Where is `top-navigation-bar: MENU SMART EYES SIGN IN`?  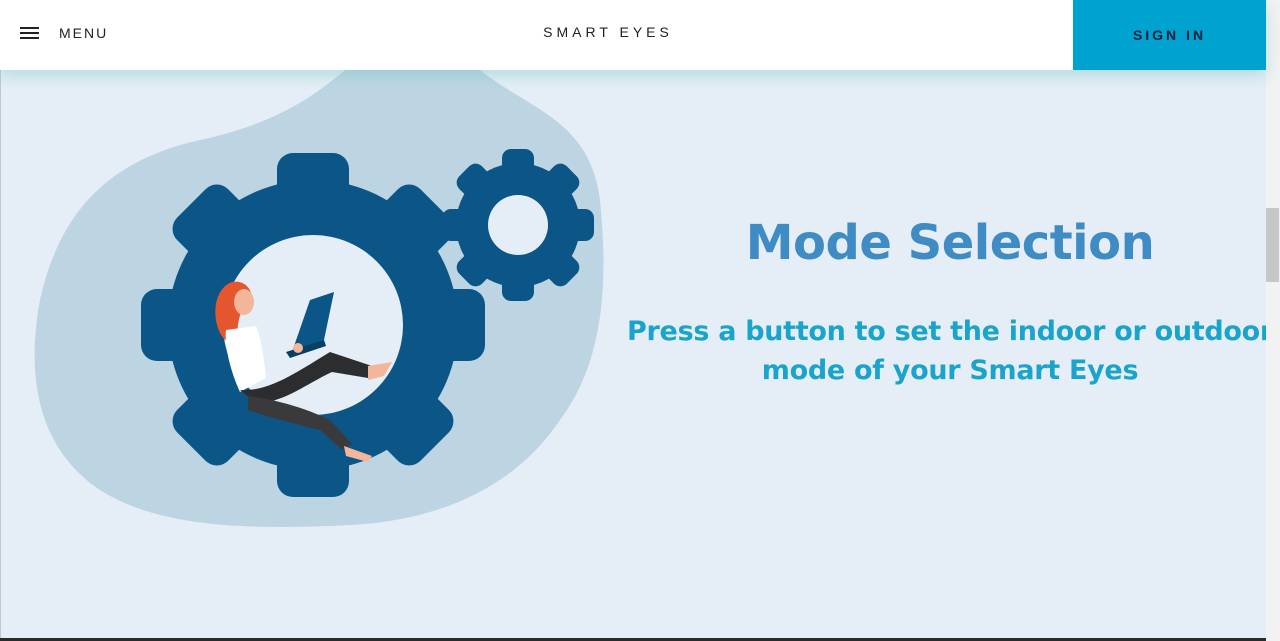
top-navigation-bar: MENU SMART EYES SIGN IN is located at coordinates (633, 35).